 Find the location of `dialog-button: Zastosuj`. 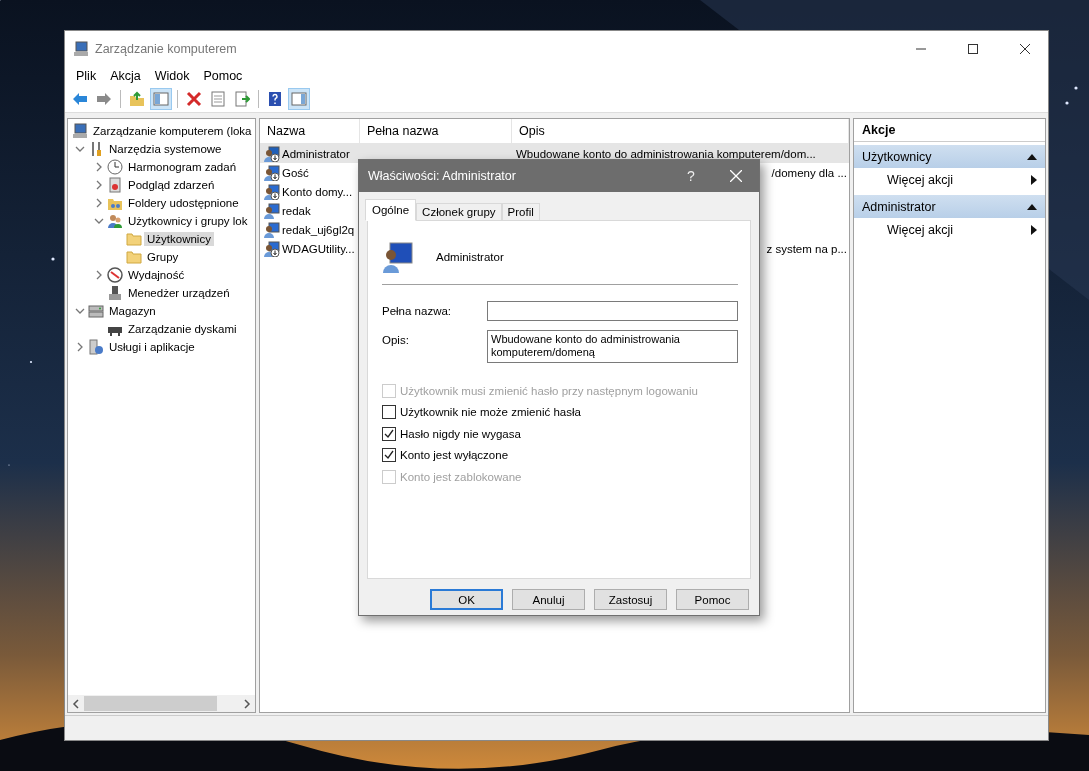

dialog-button: Zastosuj is located at coordinates (630, 599).